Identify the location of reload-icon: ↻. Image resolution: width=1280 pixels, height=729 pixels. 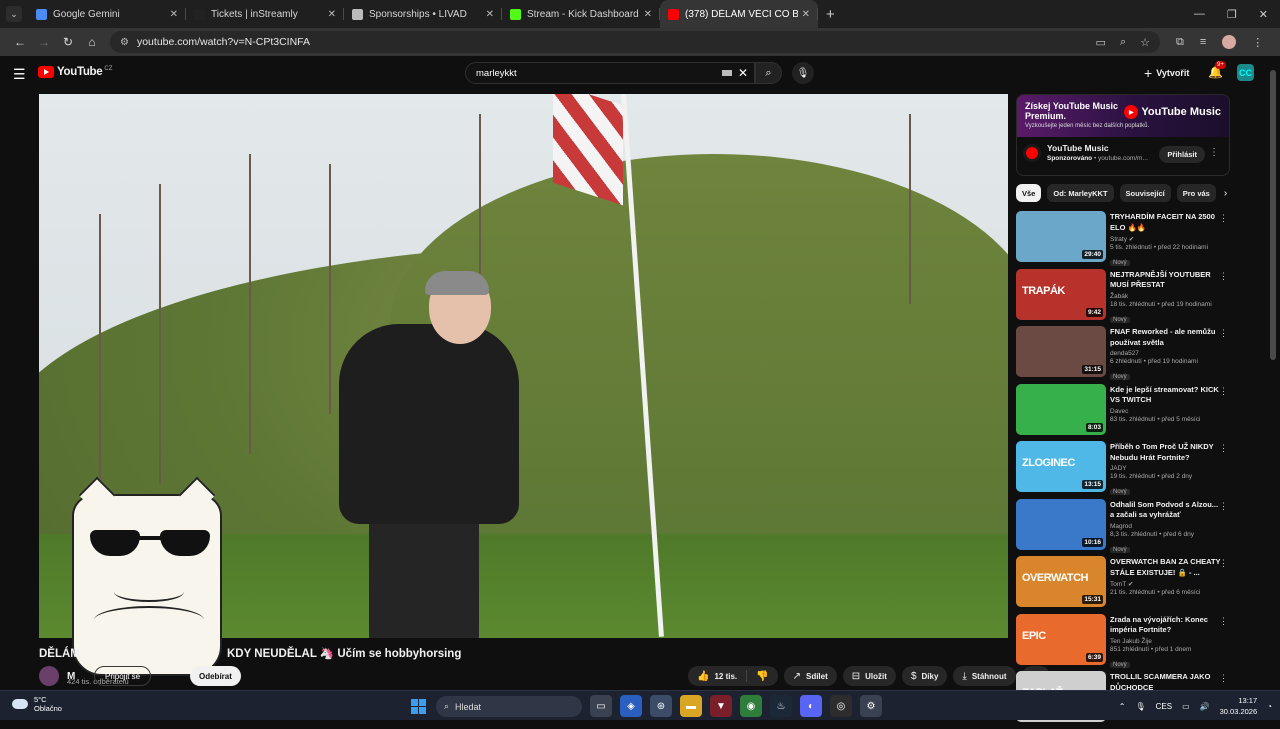
(68, 42).